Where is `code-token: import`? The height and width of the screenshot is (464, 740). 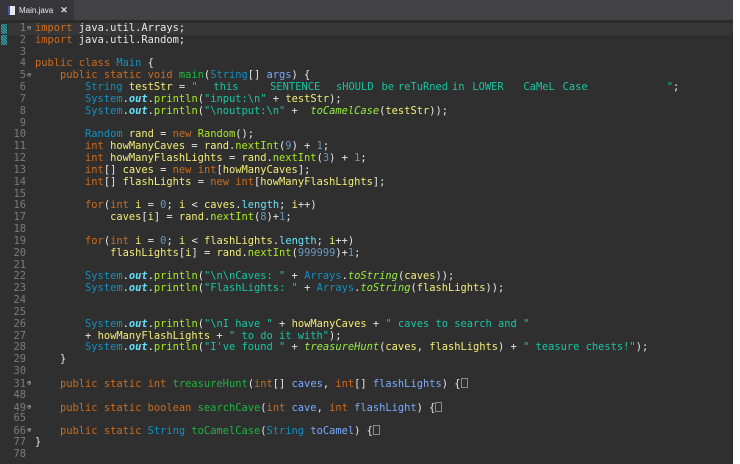 code-token: import is located at coordinates (54, 28).